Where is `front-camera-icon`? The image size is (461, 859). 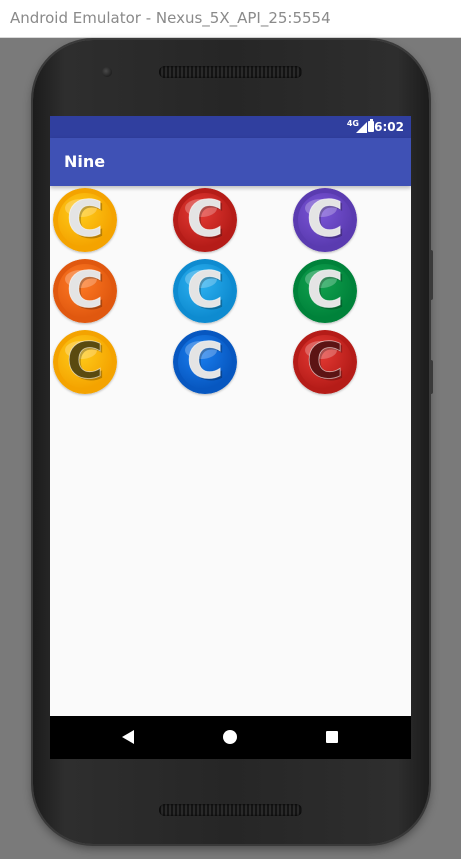 front-camera-icon is located at coordinates (107, 72).